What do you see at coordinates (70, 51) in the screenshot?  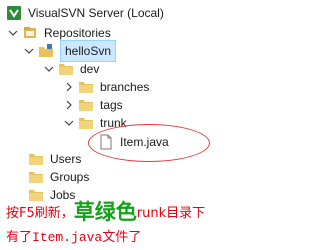 I see `tree-item-repo: helloSvn` at bounding box center [70, 51].